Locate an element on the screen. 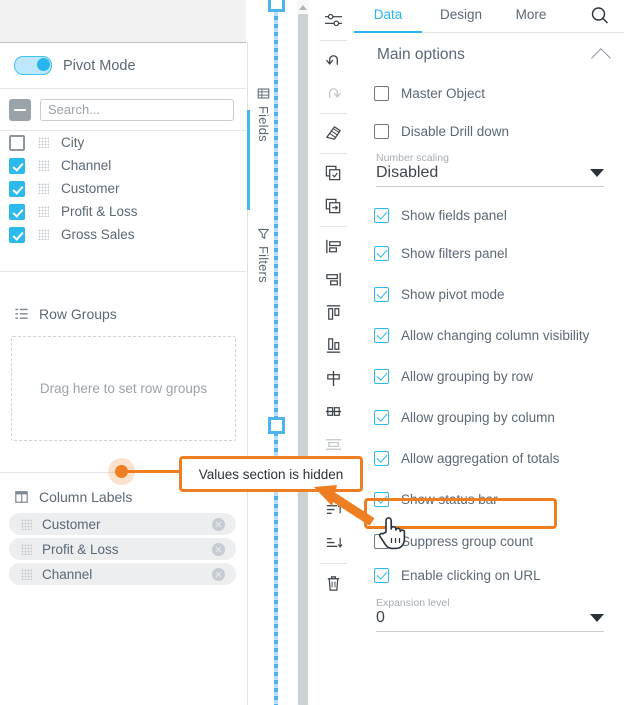 The image size is (624, 705). undo-icon is located at coordinates (333, 60).